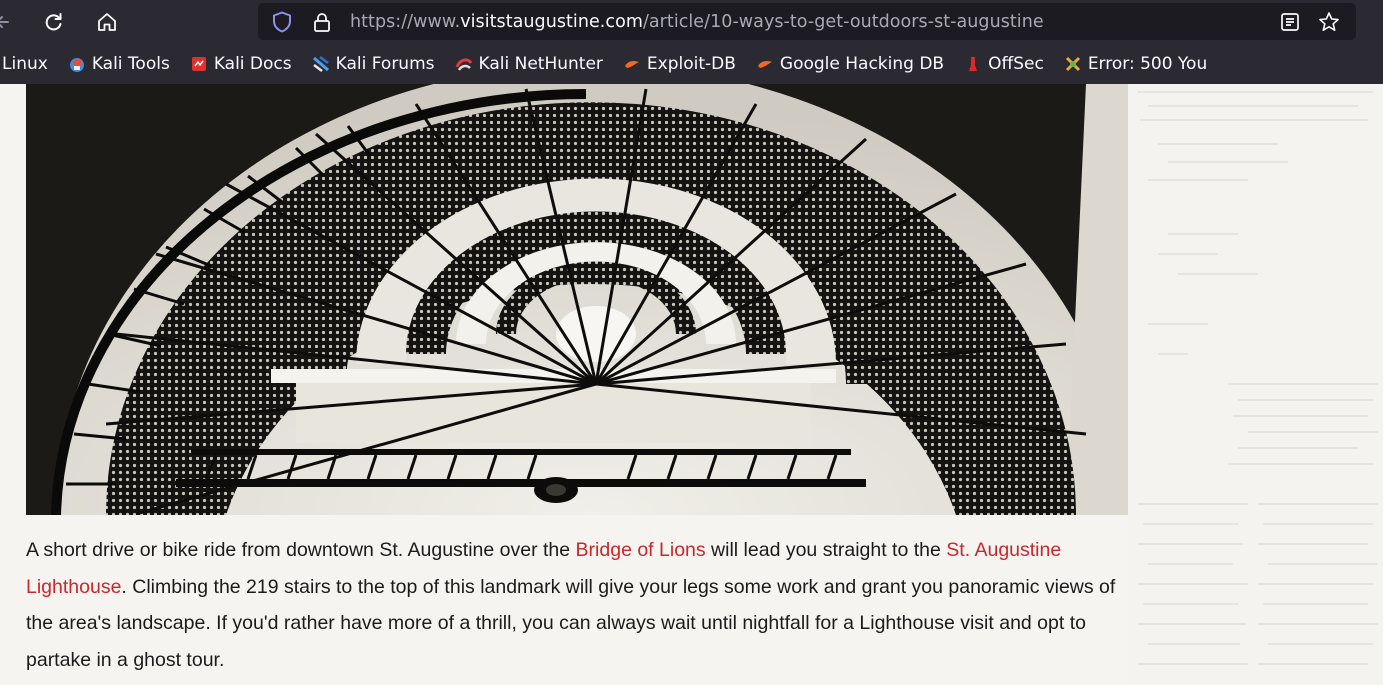  Describe the element at coordinates (385, 64) in the screenshot. I see `bookmark-label: Kali Forums` at that location.